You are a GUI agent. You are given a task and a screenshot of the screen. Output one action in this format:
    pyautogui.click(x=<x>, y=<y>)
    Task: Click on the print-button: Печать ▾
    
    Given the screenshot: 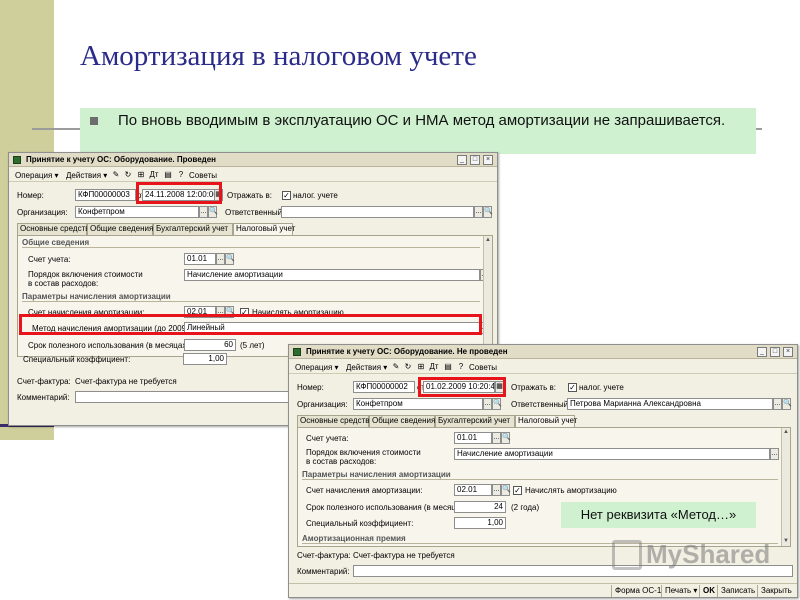 What is the action you would take?
    pyautogui.click(x=680, y=591)
    